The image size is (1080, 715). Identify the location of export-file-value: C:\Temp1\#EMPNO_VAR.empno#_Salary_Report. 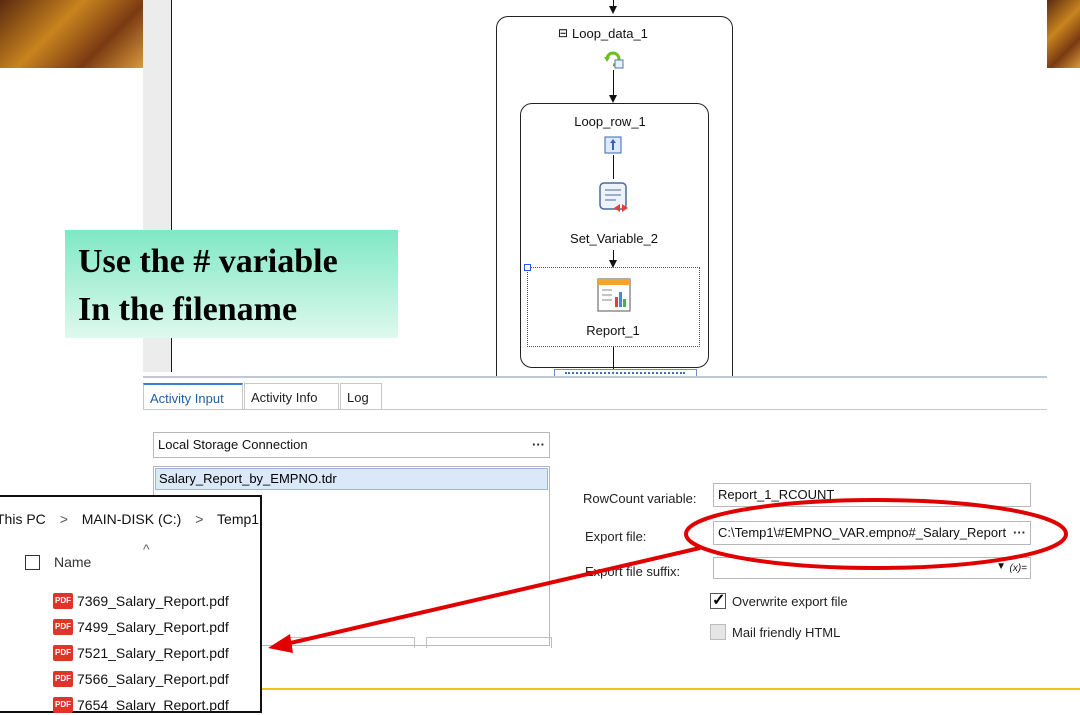
(862, 532).